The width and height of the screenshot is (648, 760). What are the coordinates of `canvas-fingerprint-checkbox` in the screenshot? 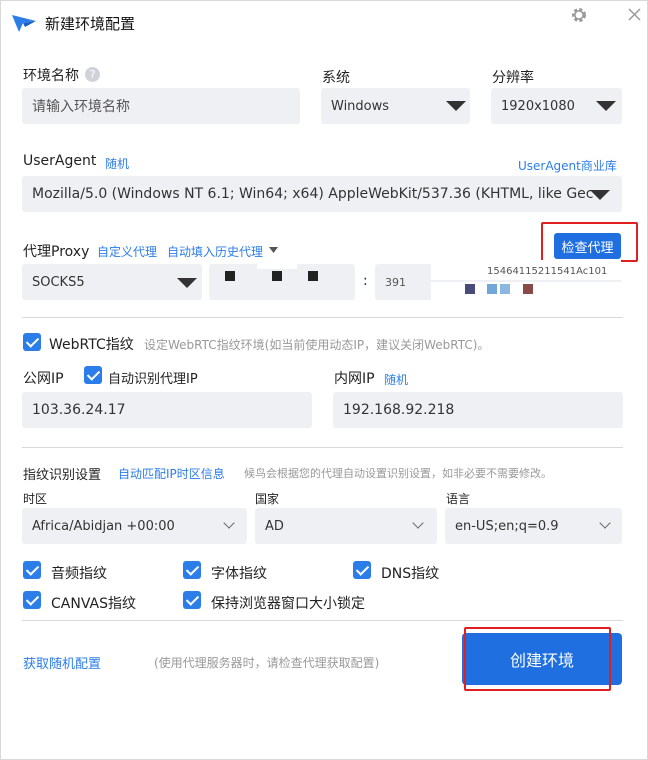 It's located at (32, 600).